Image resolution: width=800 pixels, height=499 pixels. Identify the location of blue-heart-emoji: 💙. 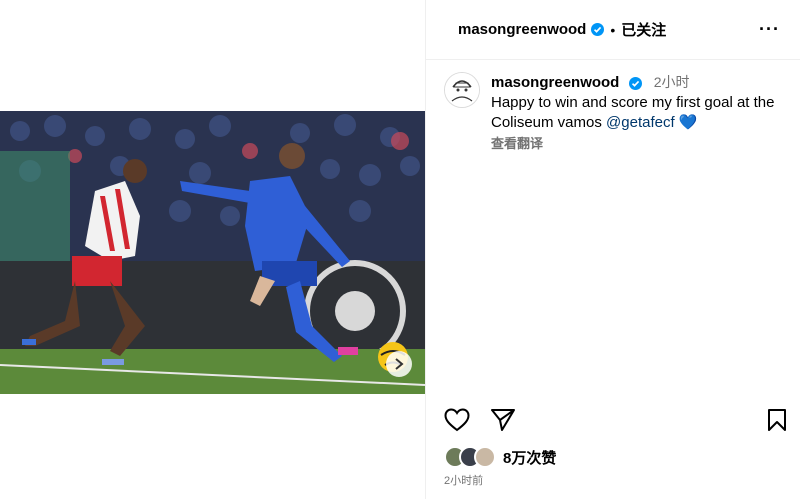
(688, 122).